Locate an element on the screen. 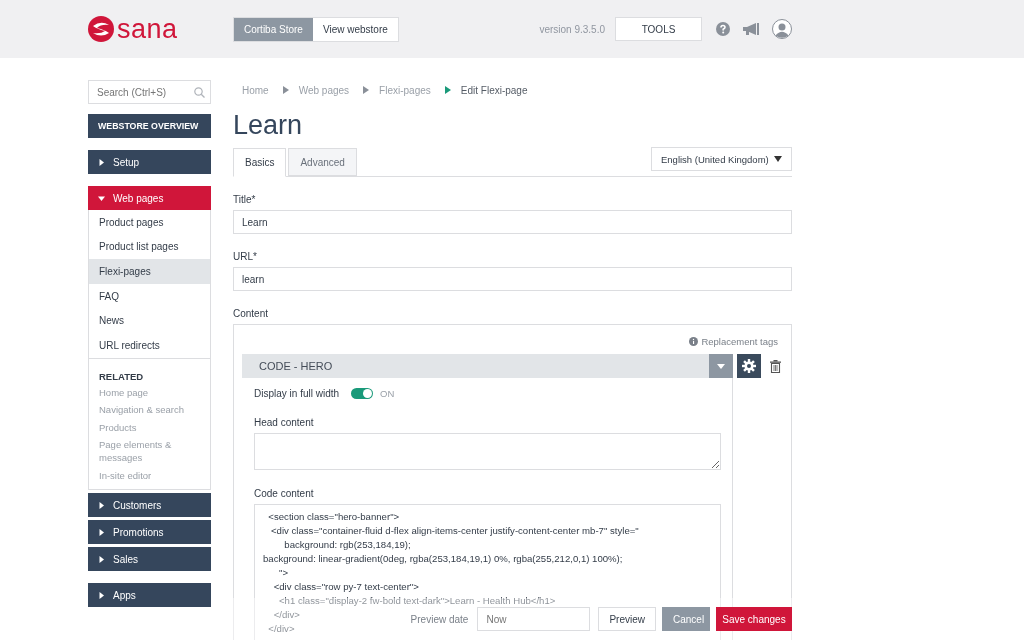 The height and width of the screenshot is (640, 1024). preview-date-field: Now is located at coordinates (534, 619).